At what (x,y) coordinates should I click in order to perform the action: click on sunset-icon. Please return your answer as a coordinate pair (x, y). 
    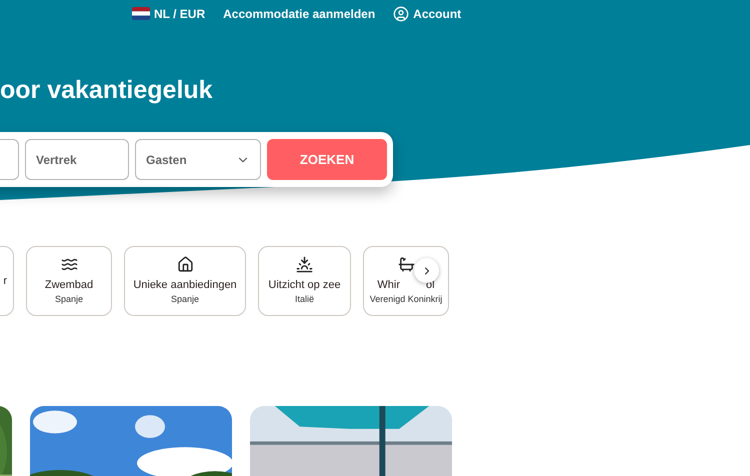
    Looking at the image, I should click on (304, 264).